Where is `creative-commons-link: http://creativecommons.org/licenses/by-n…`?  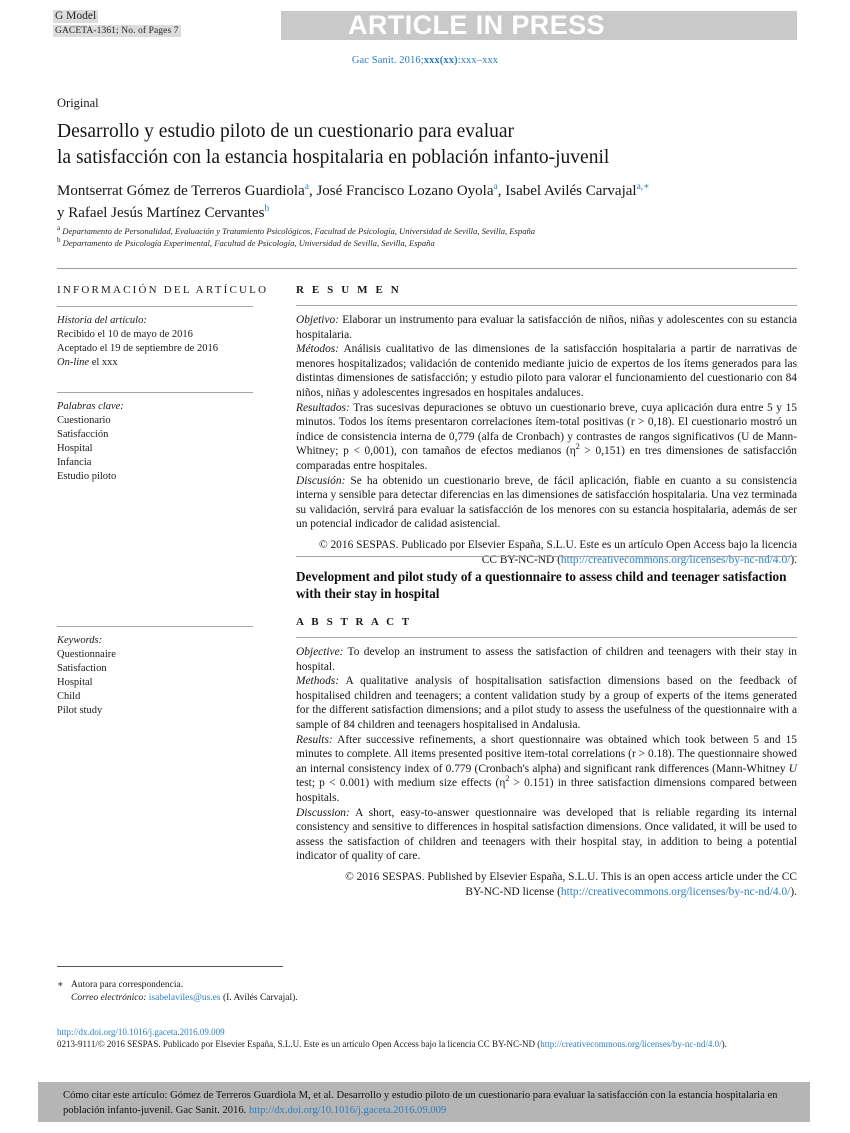 creative-commons-link: http://creativecommons.org/licenses/by-n… is located at coordinates (675, 892).